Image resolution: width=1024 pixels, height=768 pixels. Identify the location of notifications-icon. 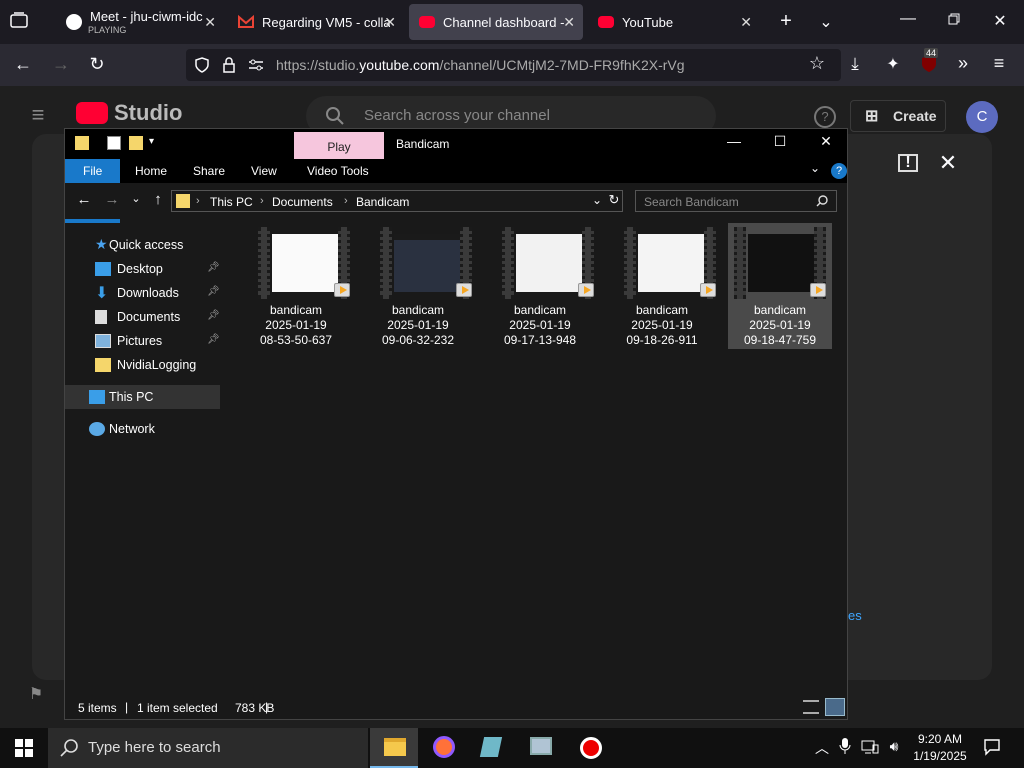
(992, 748).